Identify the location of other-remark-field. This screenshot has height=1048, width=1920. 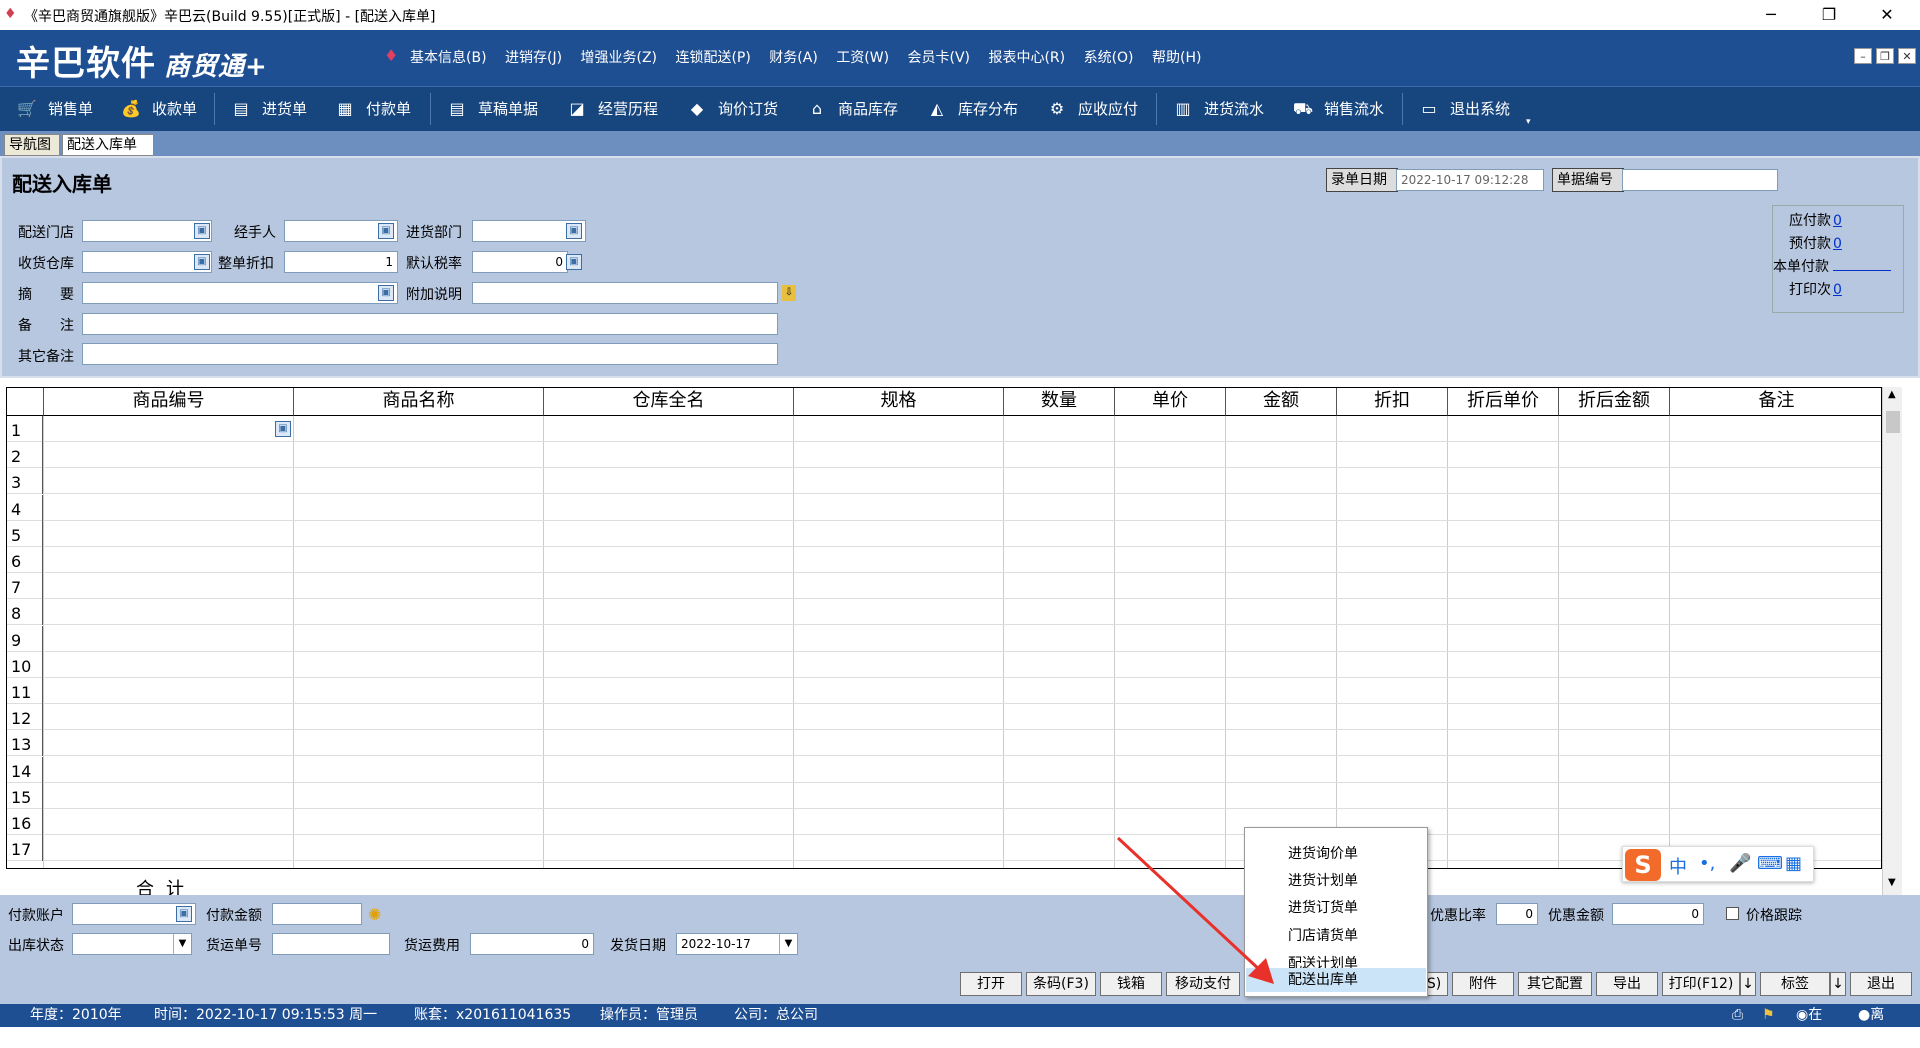
(430, 354).